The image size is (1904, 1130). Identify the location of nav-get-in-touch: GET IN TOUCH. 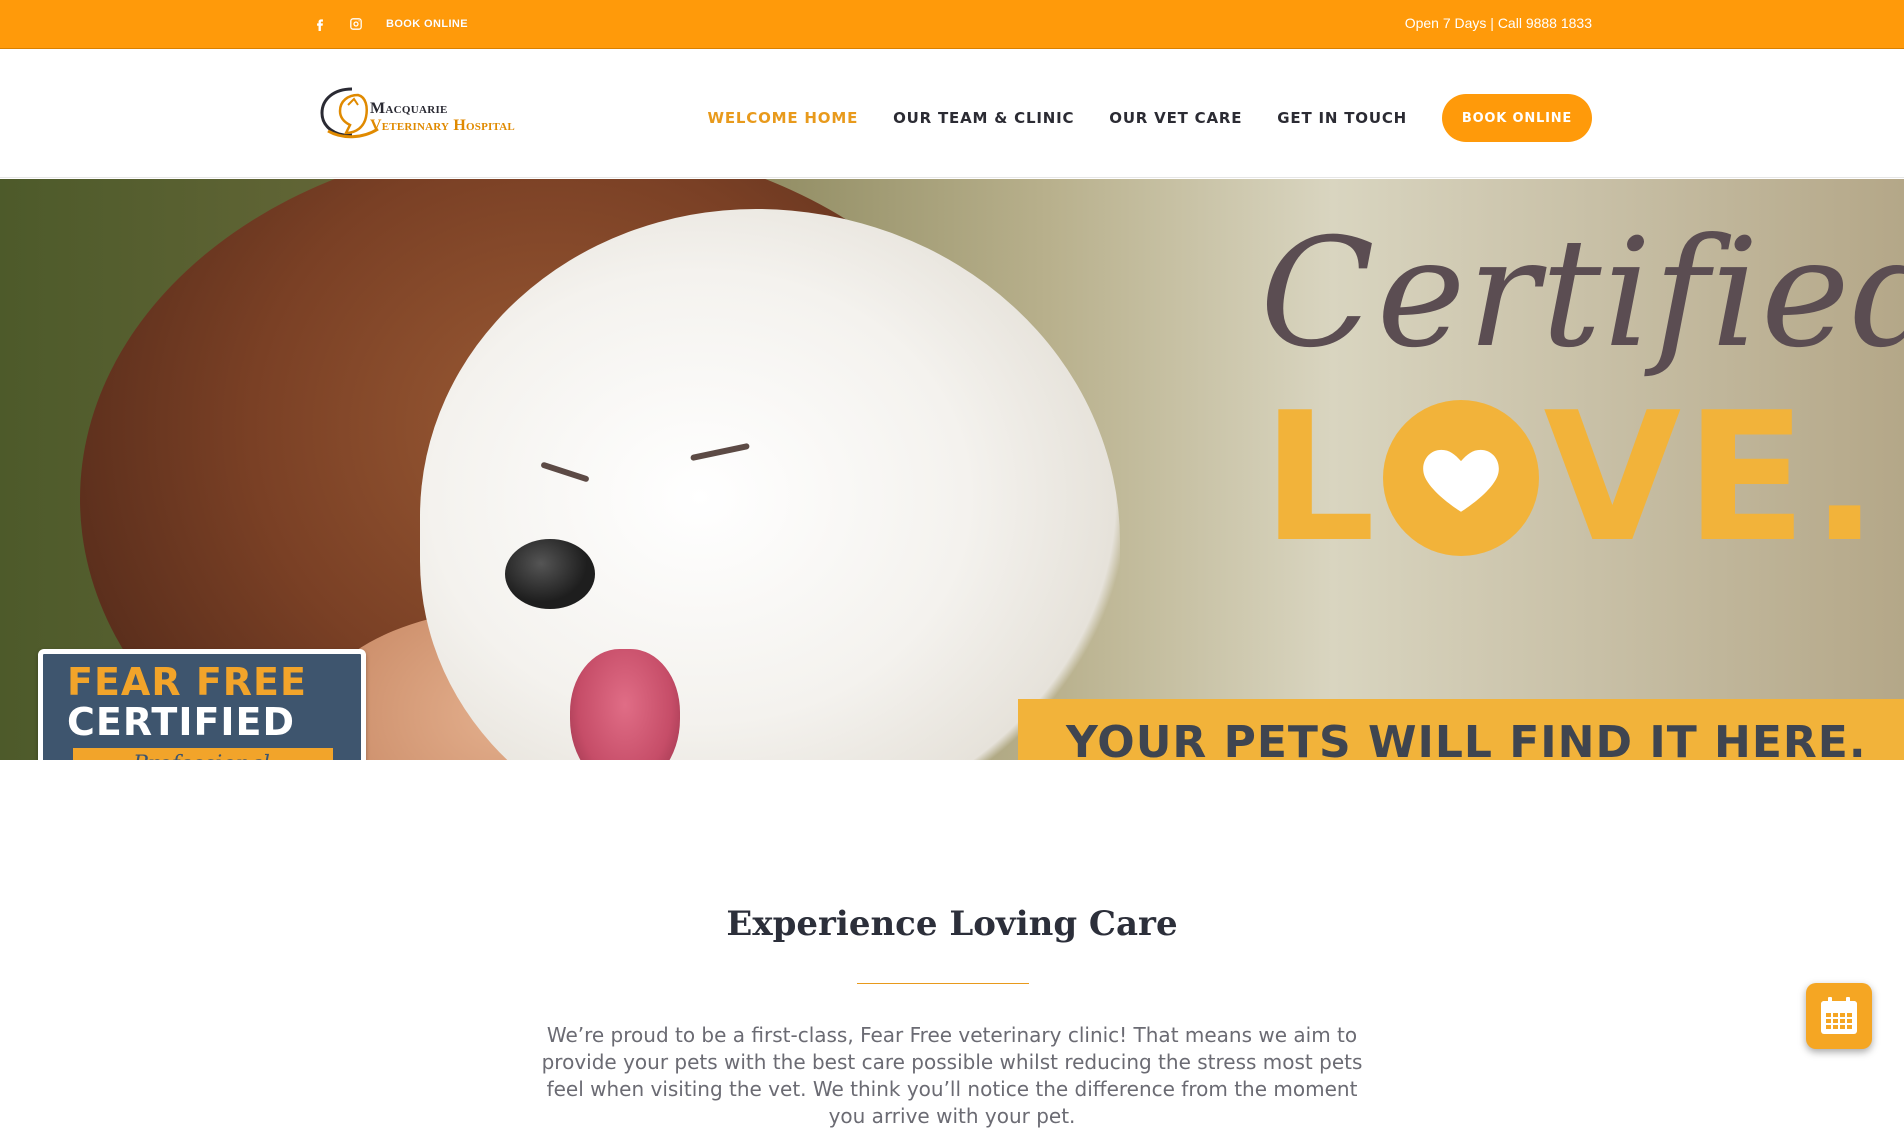
(1342, 118).